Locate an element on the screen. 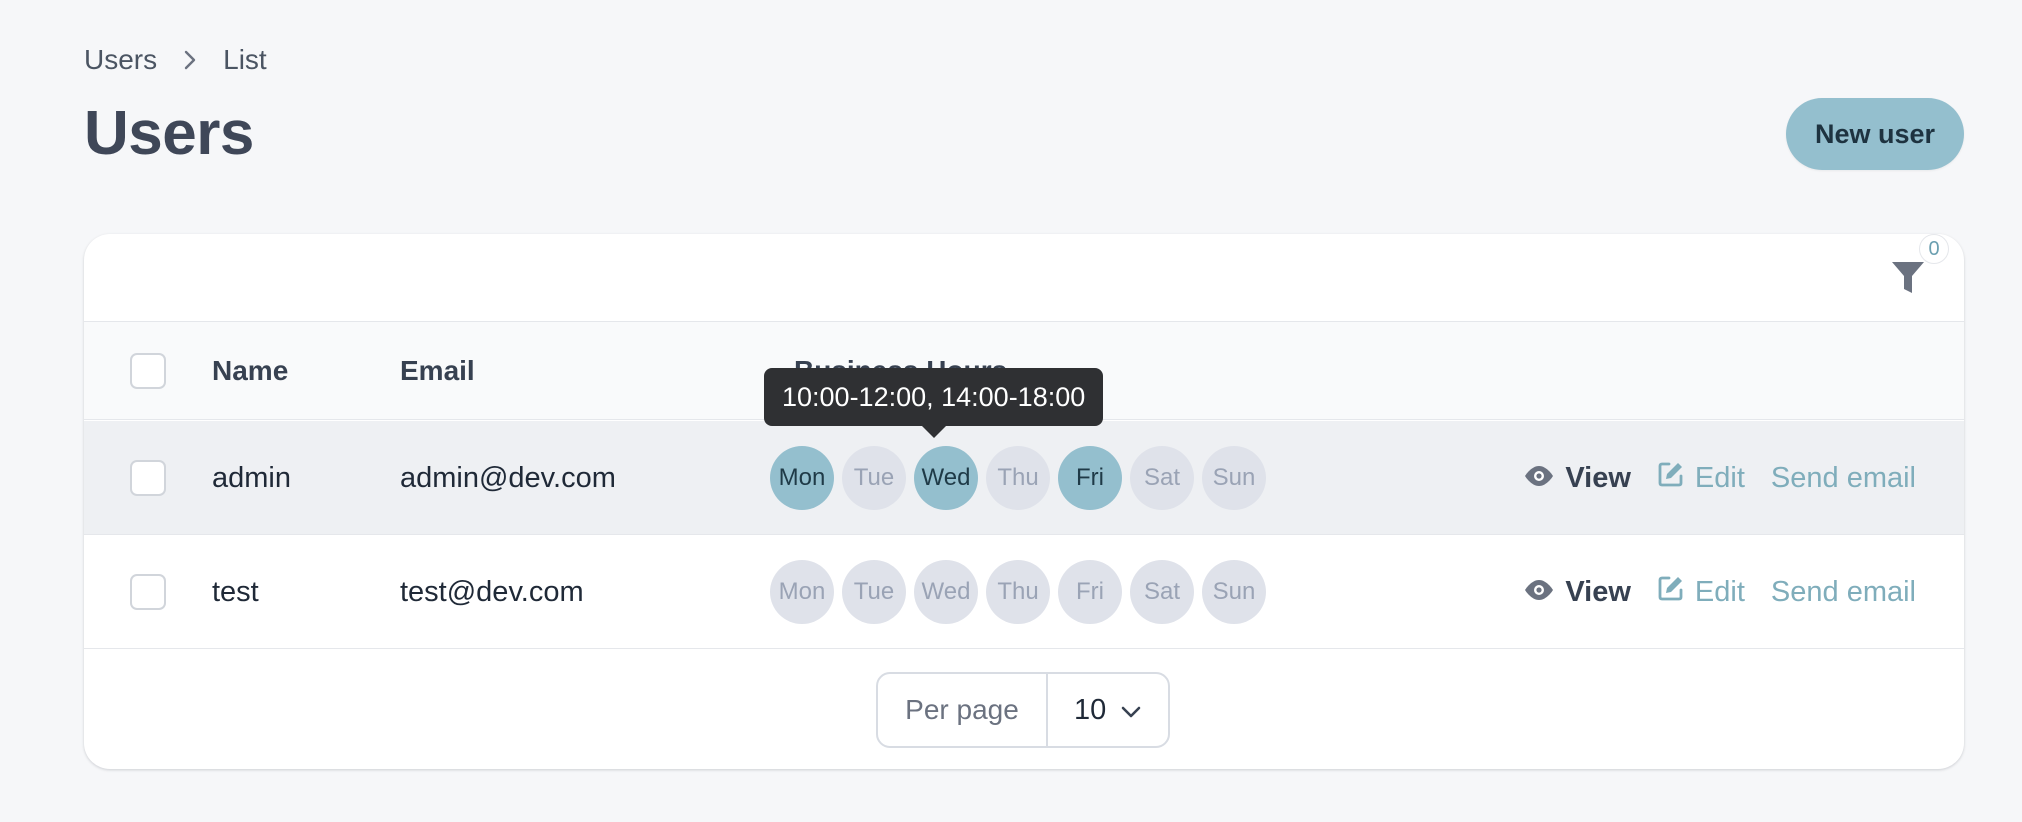 The height and width of the screenshot is (822, 2022). funnel-icon is located at coordinates (1908, 280).